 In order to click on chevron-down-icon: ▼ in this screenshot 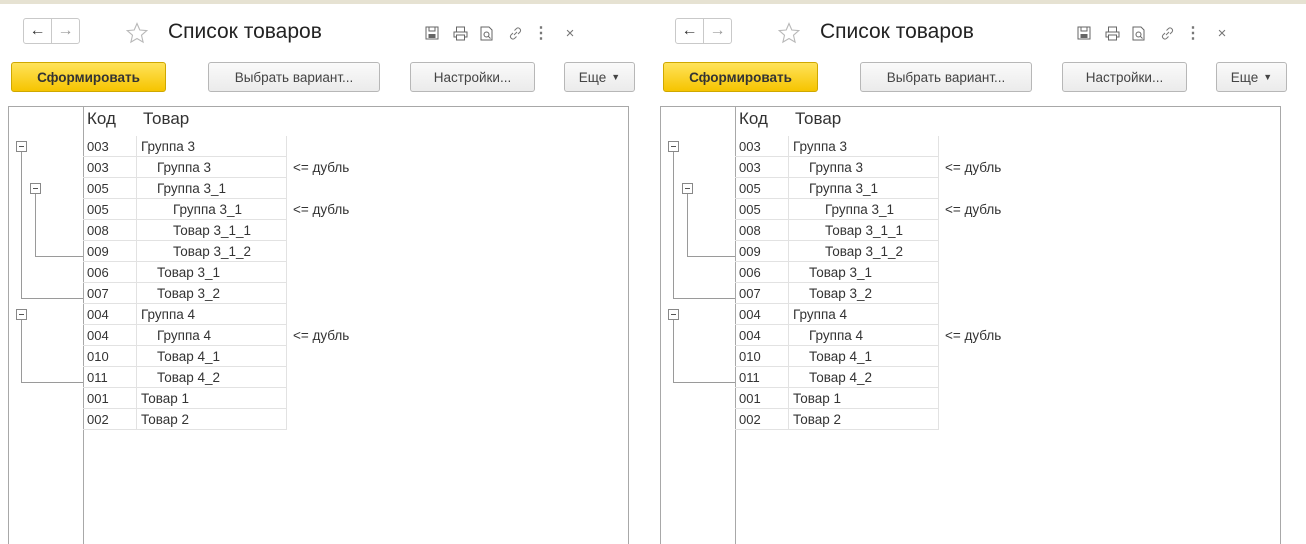, I will do `click(616, 77)`.